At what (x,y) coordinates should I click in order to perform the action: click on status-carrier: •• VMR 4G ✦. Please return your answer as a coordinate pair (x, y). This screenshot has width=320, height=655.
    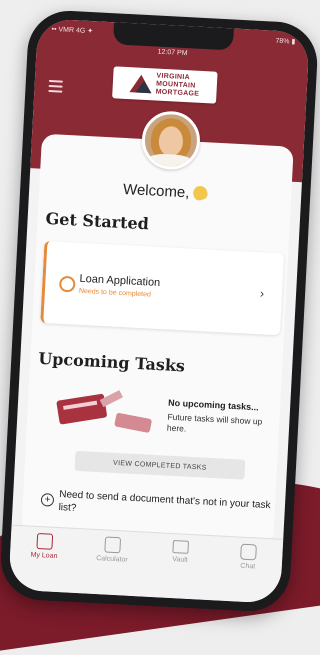
    Looking at the image, I should click on (72, 30).